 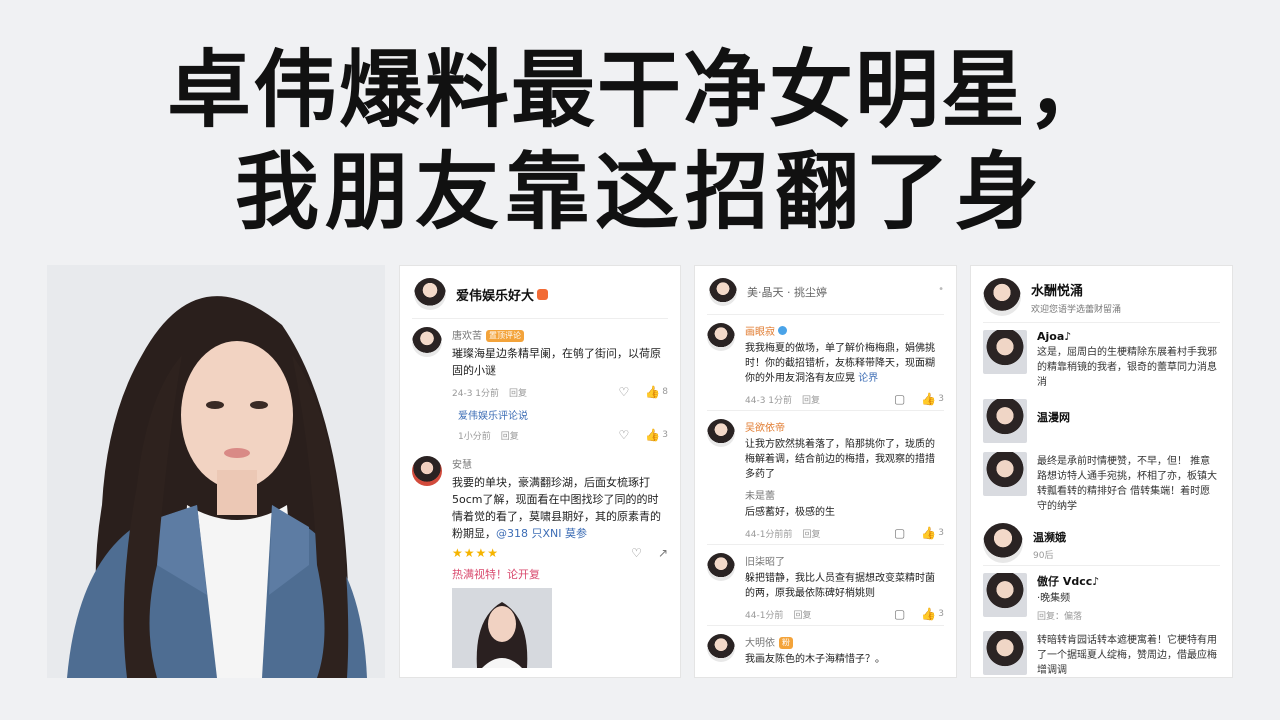 I want to click on photo-thumbnail, so click(x=502, y=628).